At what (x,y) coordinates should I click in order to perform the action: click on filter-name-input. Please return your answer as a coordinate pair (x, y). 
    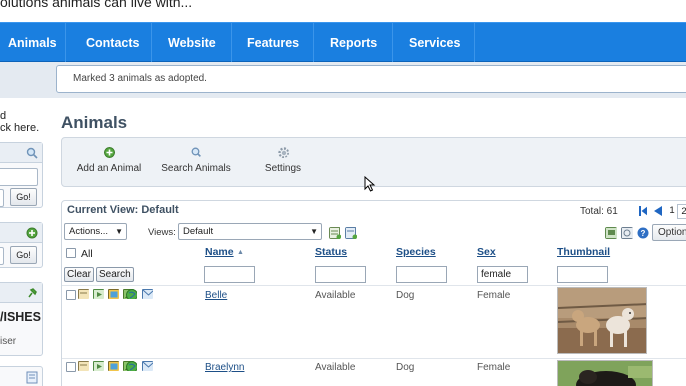
    Looking at the image, I should click on (229, 274).